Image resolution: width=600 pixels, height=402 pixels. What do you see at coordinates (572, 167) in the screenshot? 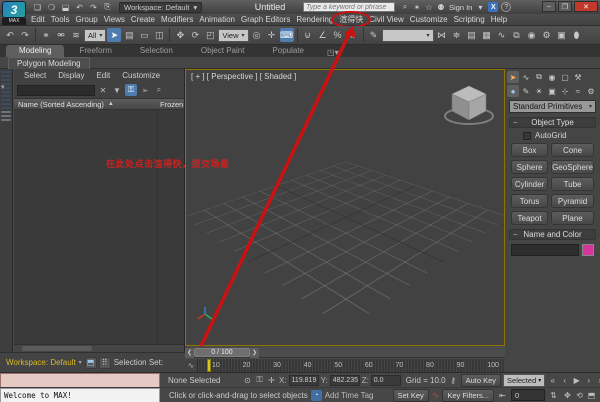
I see `primitive-button: GeoSphere` at bounding box center [572, 167].